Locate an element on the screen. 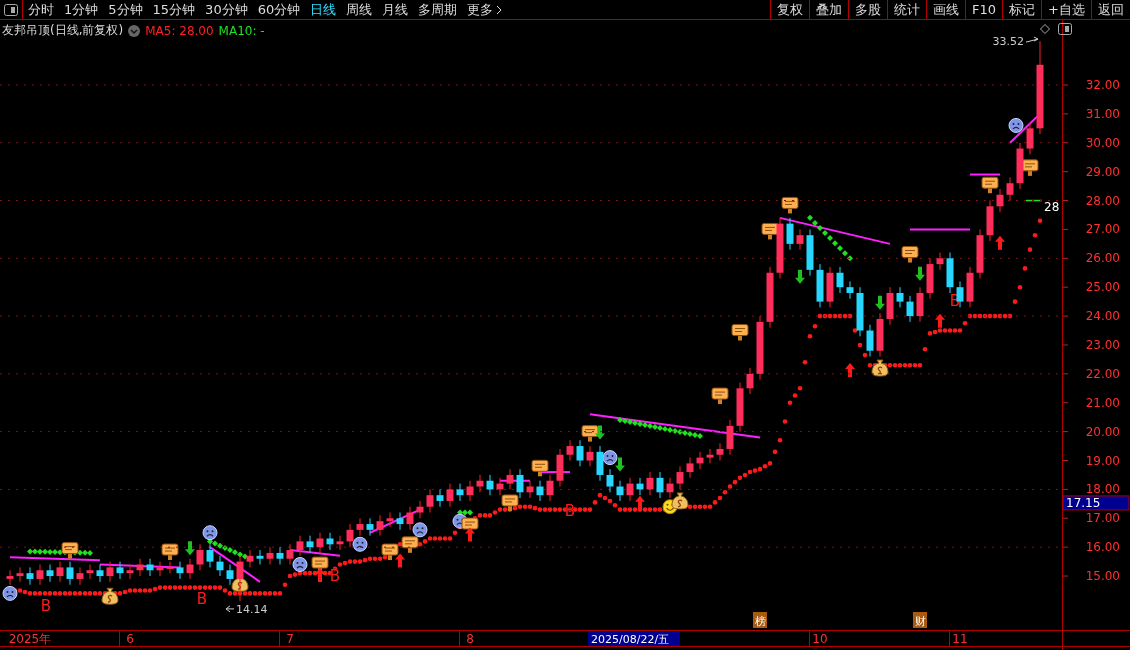  price-label: 23.00 is located at coordinates (1102, 344).